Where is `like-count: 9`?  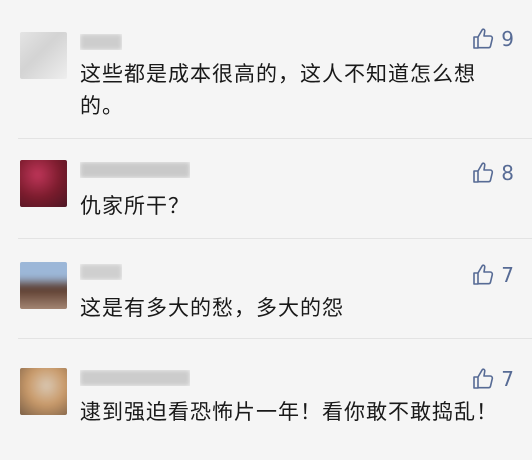
like-count: 9 is located at coordinates (507, 39).